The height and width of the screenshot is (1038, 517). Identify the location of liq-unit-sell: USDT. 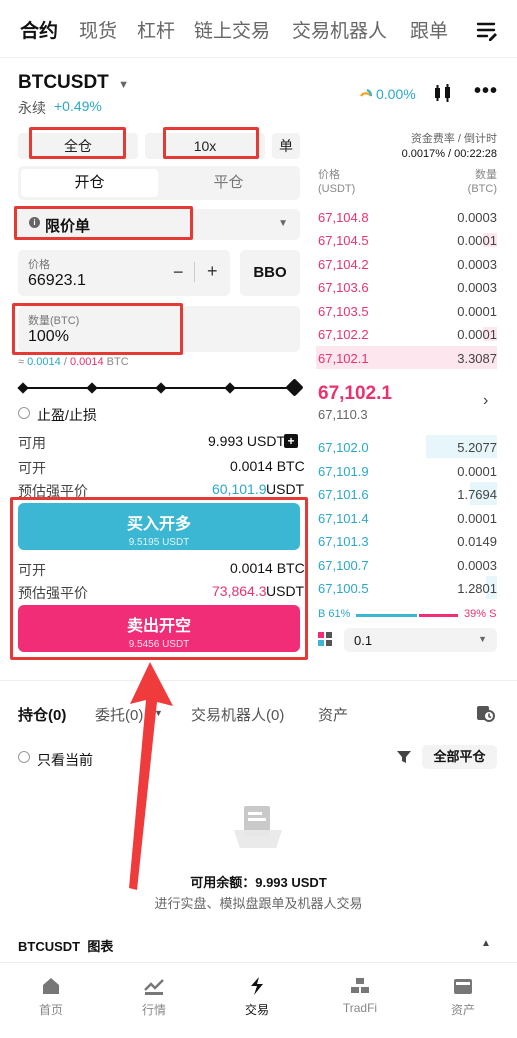
(285, 591).